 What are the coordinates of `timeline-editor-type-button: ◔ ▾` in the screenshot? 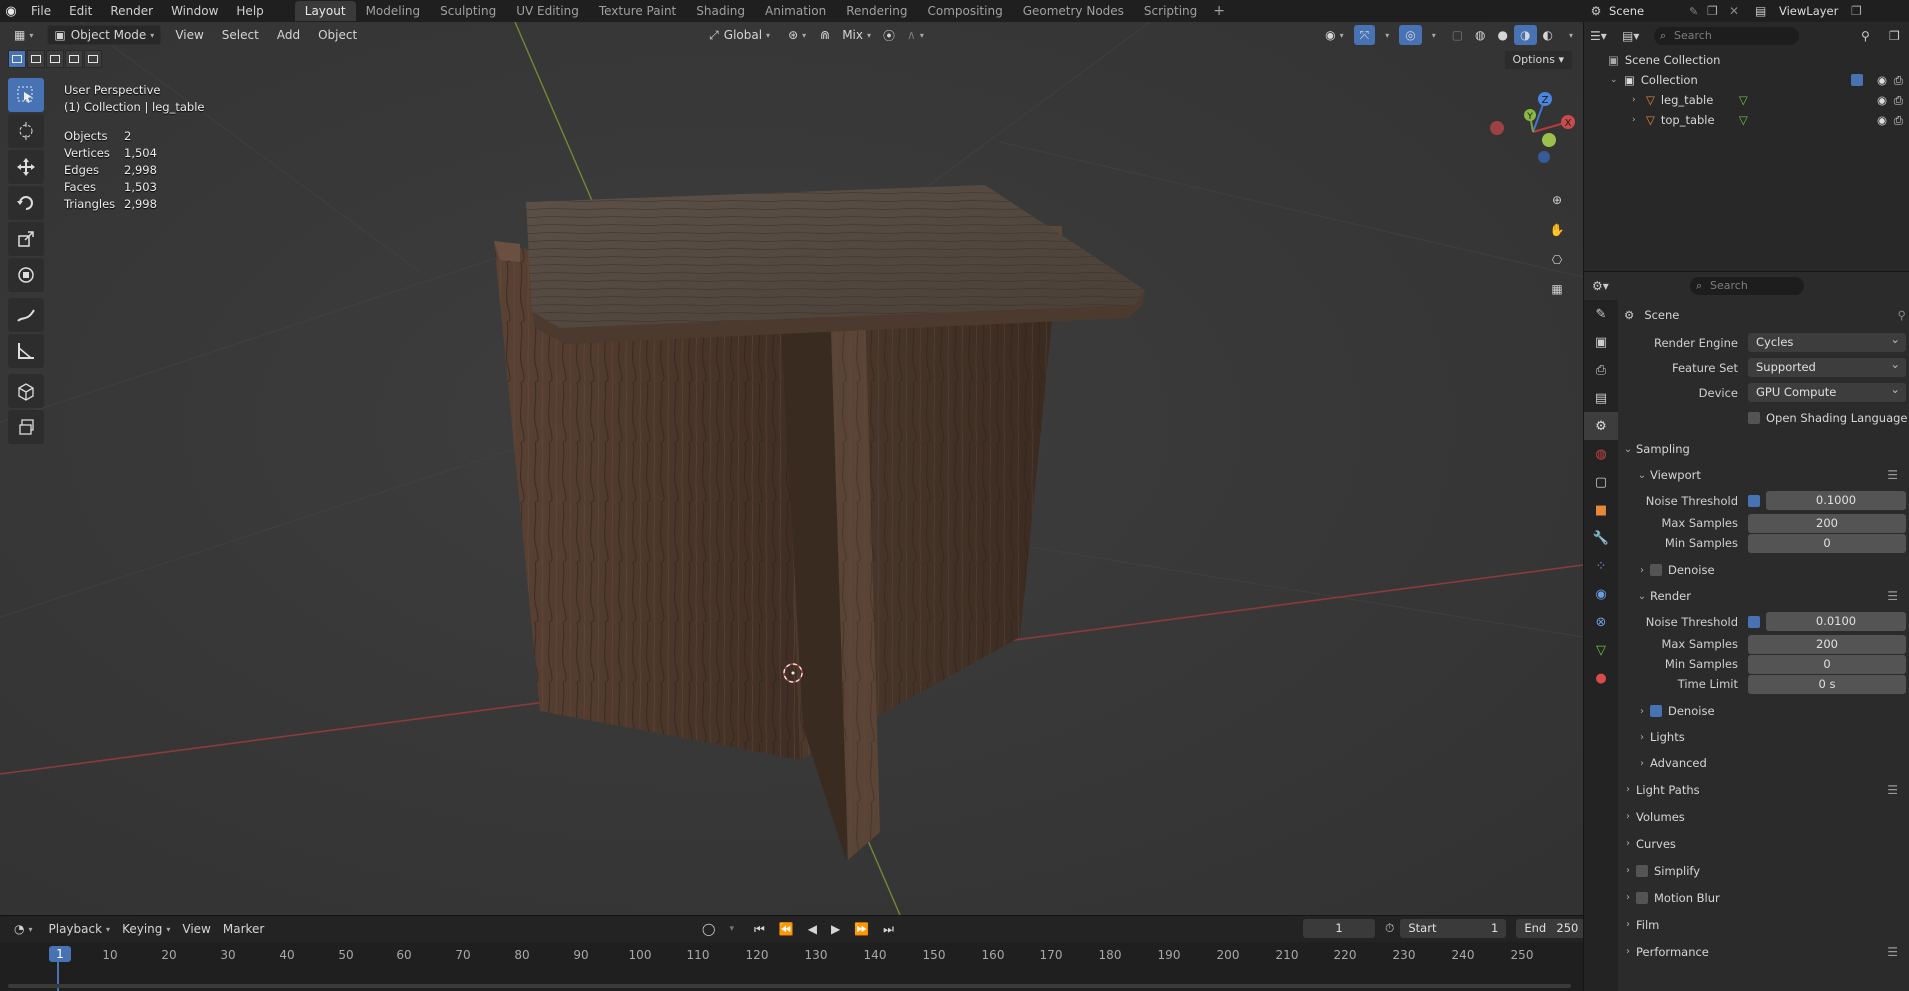 It's located at (23, 929).